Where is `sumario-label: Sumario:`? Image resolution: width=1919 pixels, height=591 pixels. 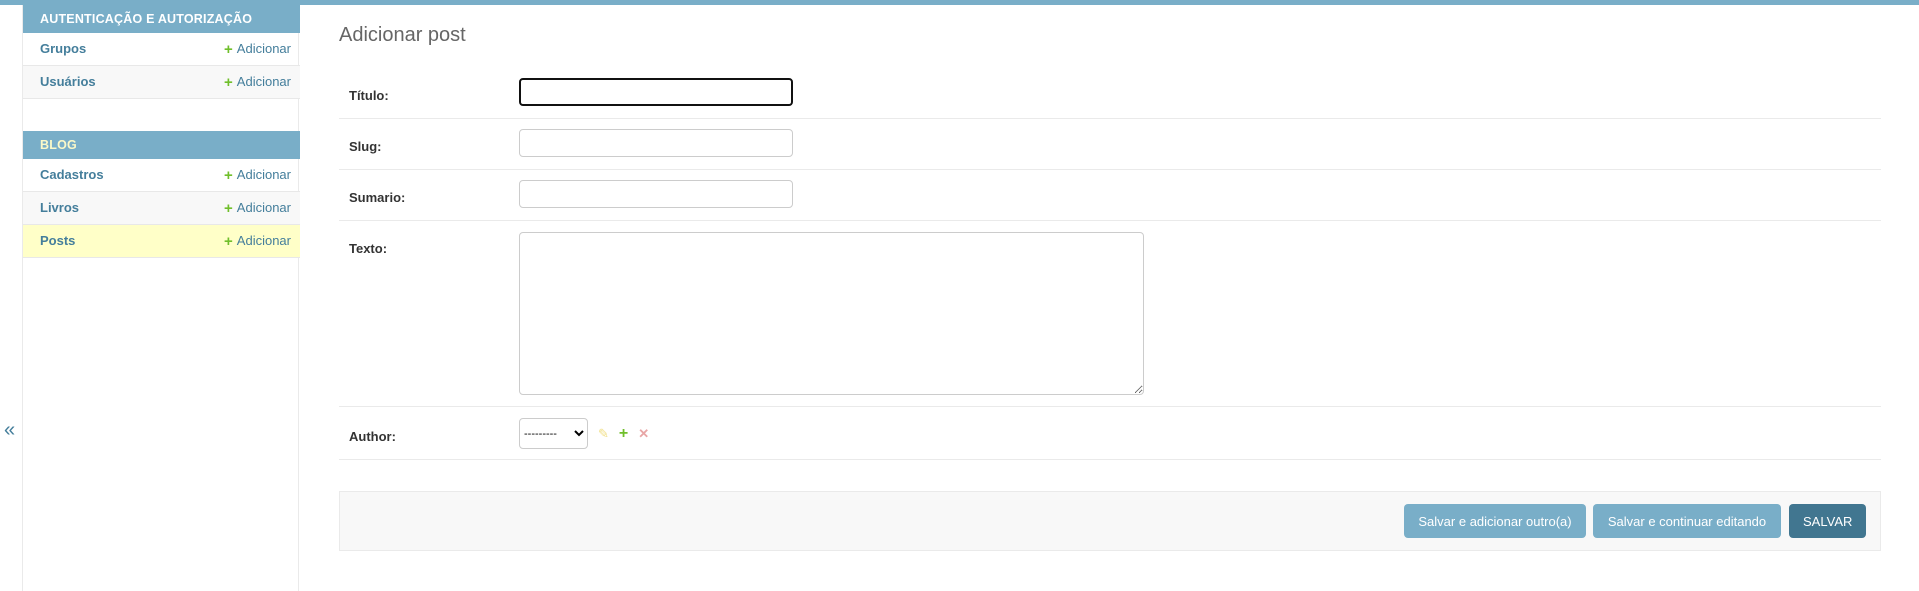 sumario-label: Sumario: is located at coordinates (377, 197).